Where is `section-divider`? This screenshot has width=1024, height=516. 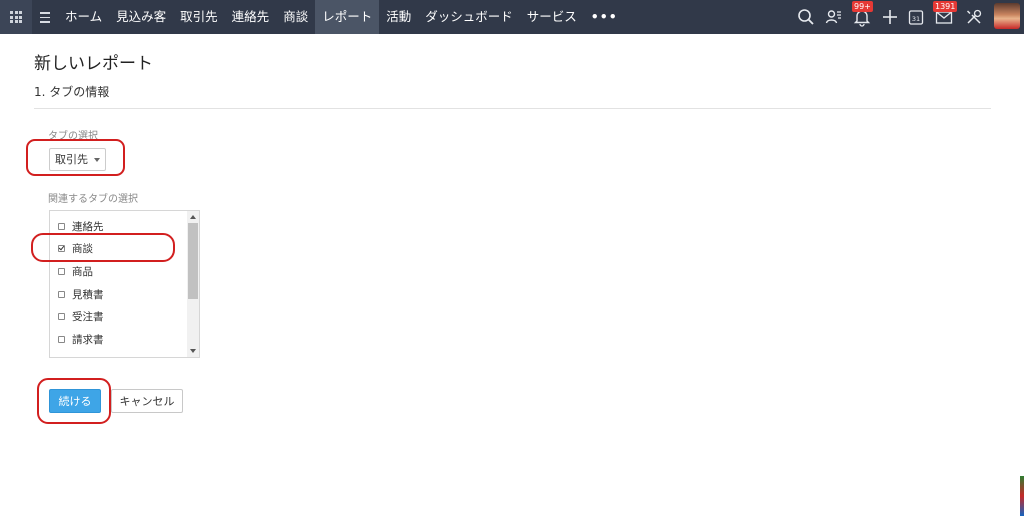
section-divider is located at coordinates (512, 108).